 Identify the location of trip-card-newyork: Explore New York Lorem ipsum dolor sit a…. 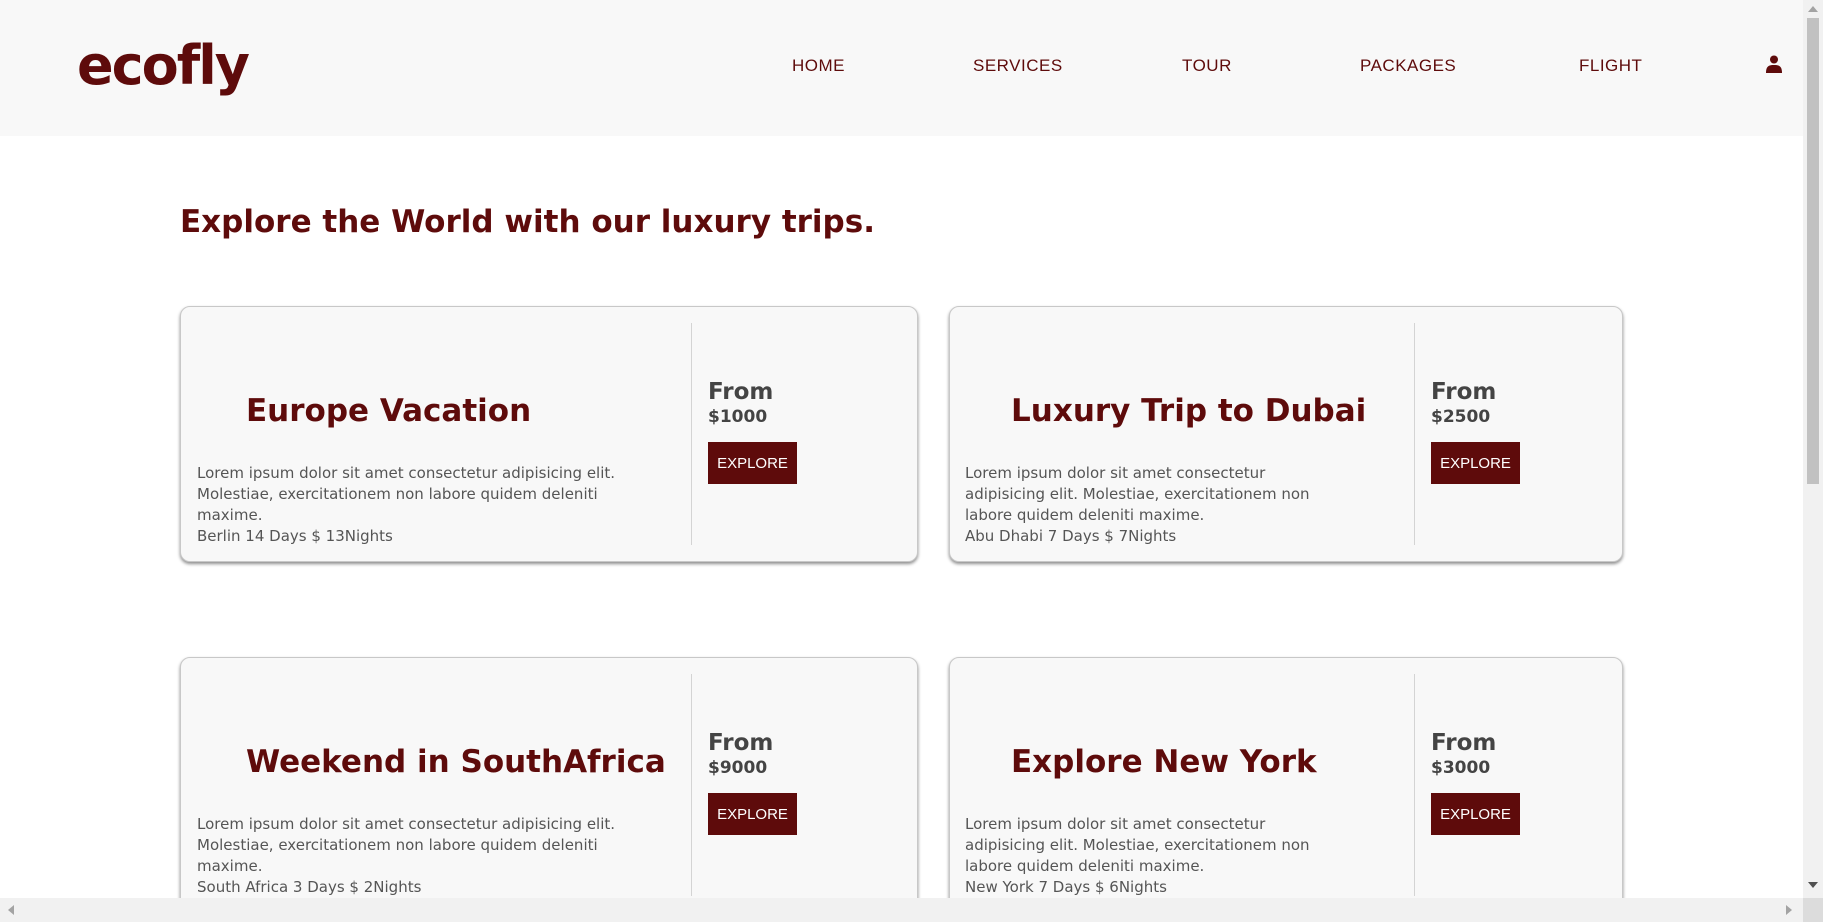
(1286, 785).